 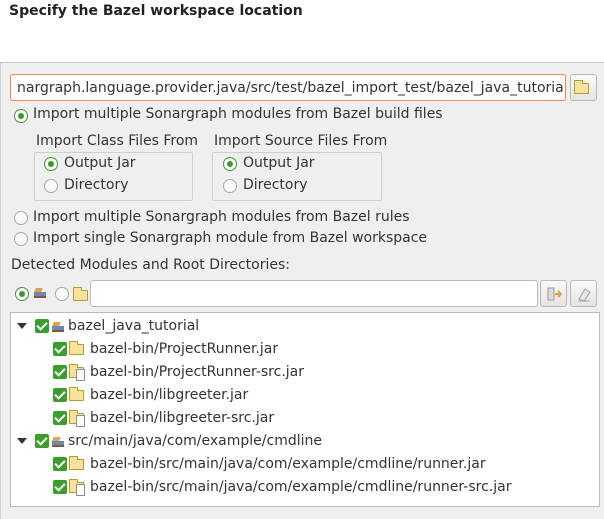 I want to click on tree-row-directory: bazel-bin/libgreeter-src.jar, so click(x=163, y=418).